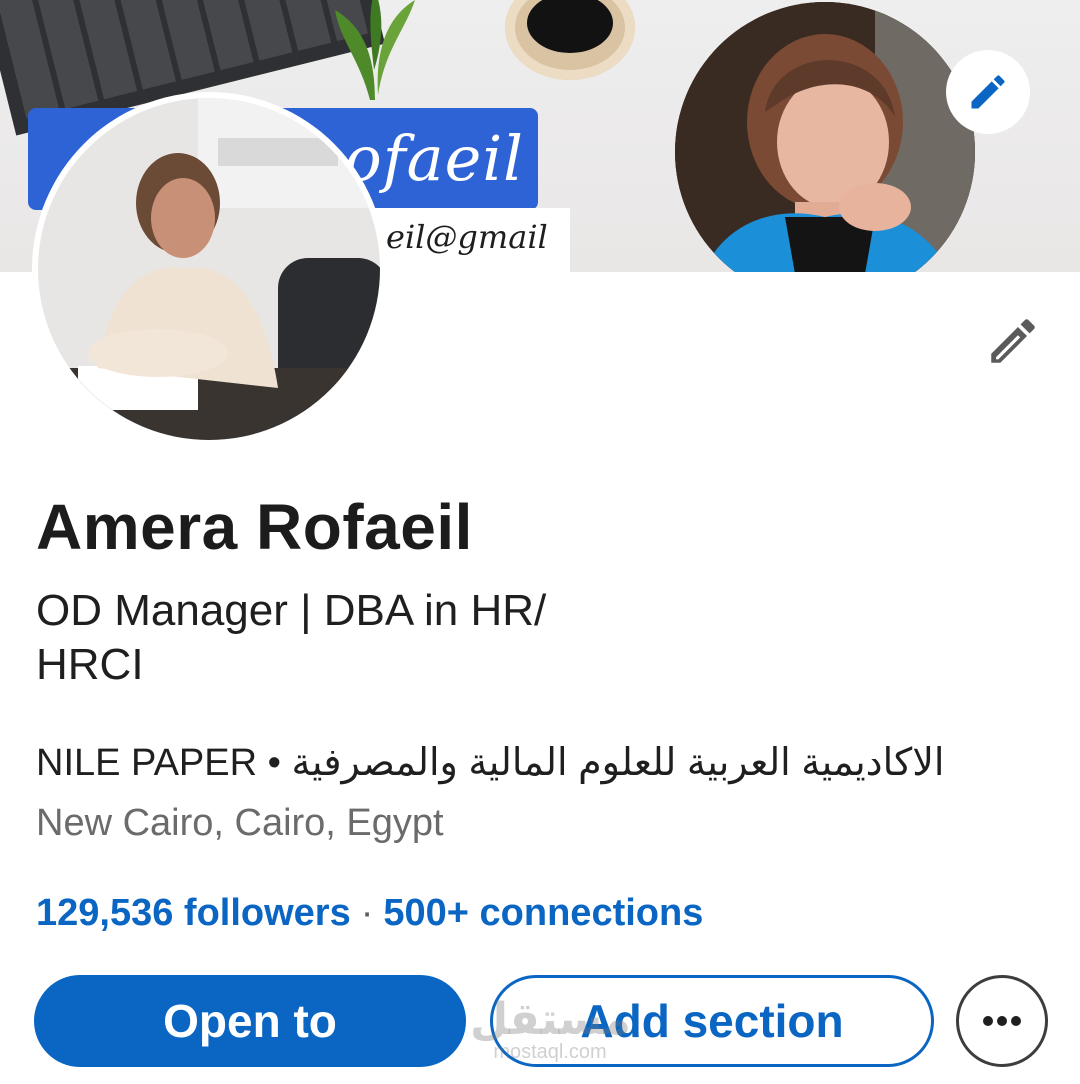  What do you see at coordinates (193, 913) in the screenshot?
I see `followers-link: 129,536 followers` at bounding box center [193, 913].